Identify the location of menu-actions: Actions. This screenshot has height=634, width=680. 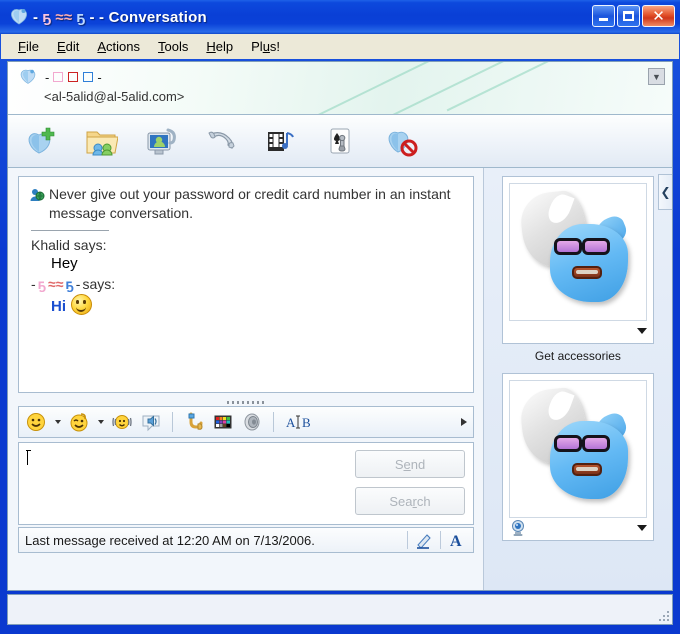
(118, 46).